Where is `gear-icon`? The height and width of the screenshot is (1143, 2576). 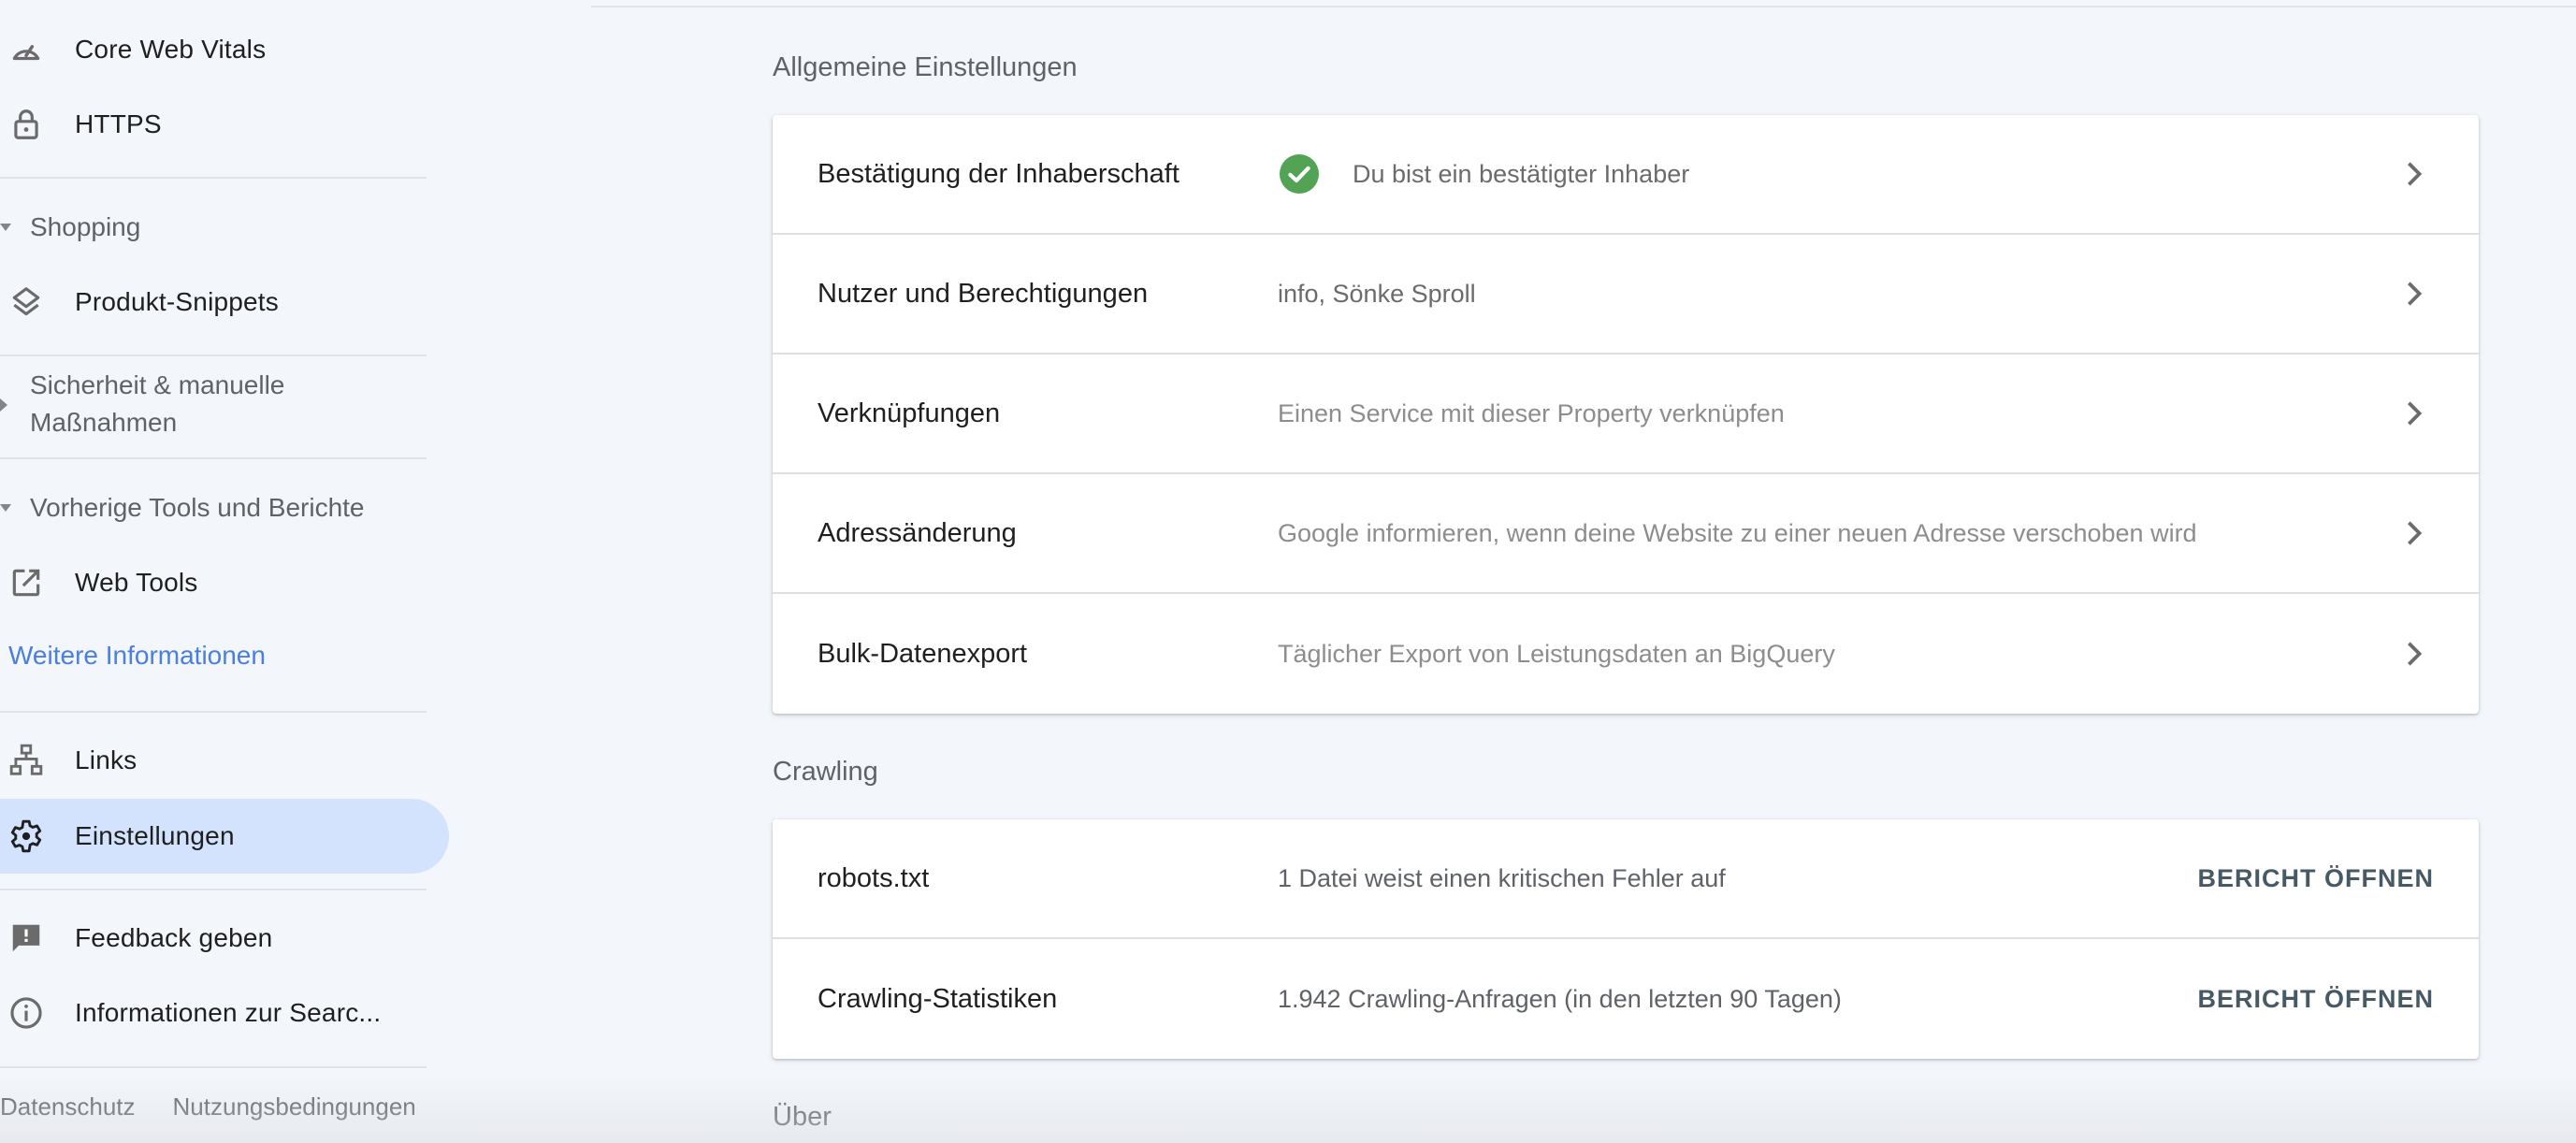 gear-icon is located at coordinates (26, 836).